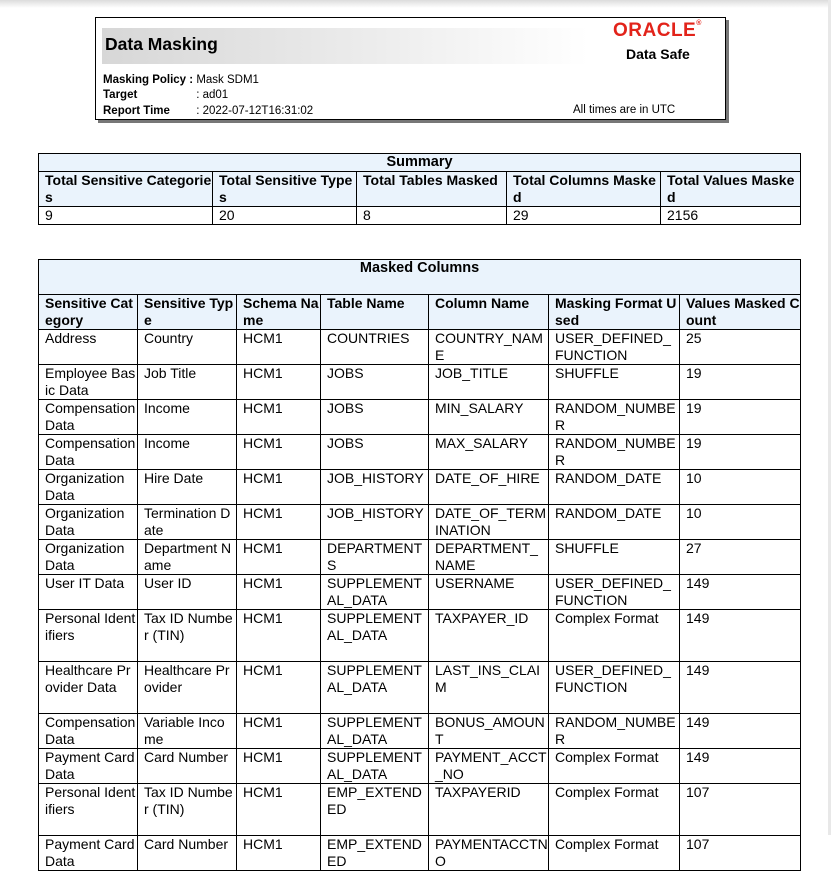 Image resolution: width=831 pixels, height=871 pixels. What do you see at coordinates (88, 809) in the screenshot?
I see `table-cell: Personal Identifiers` at bounding box center [88, 809].